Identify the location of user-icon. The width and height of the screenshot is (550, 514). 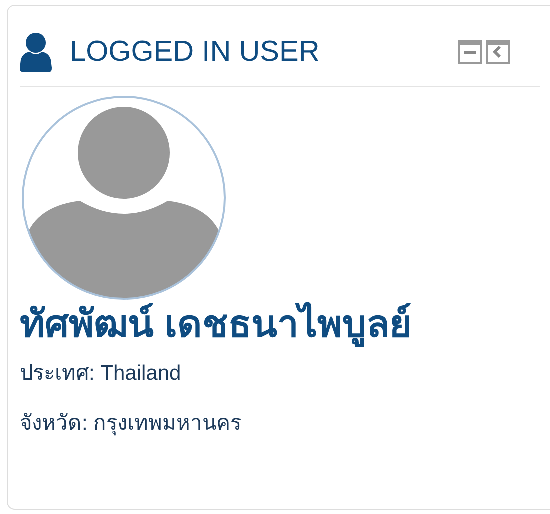
(36, 52).